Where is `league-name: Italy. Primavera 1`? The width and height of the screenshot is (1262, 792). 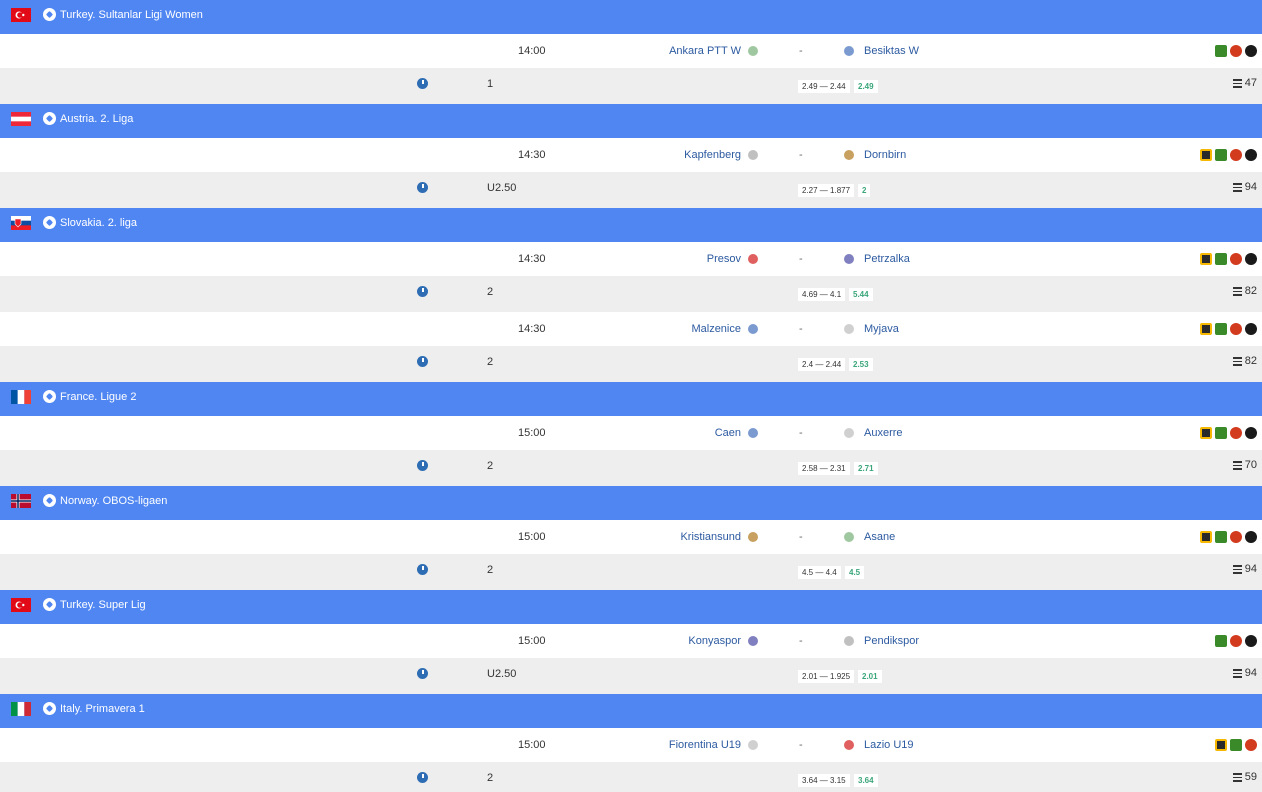 league-name: Italy. Primavera 1 is located at coordinates (102, 709).